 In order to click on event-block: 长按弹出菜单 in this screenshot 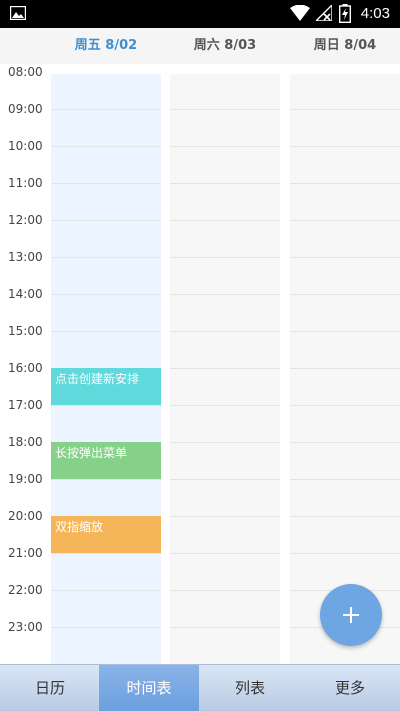, I will do `click(106, 460)`.